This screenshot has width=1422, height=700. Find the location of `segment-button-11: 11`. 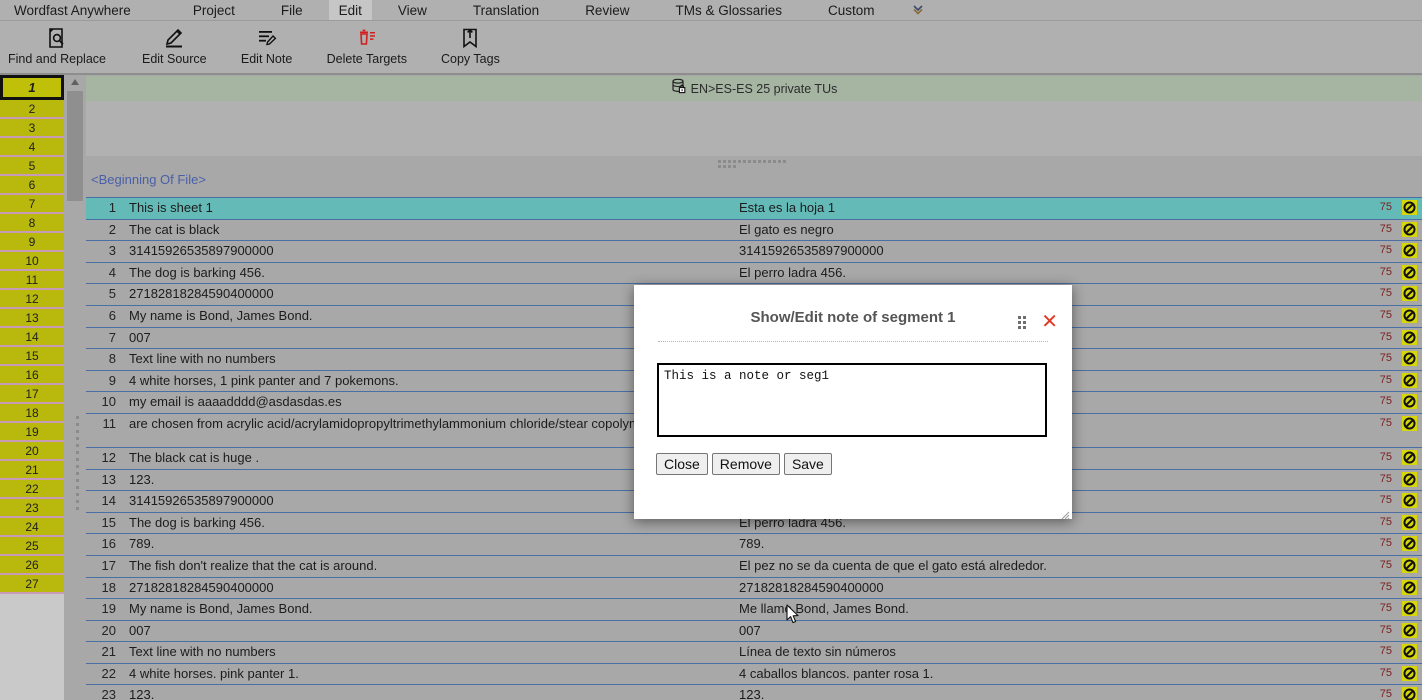

segment-button-11: 11 is located at coordinates (32, 280).